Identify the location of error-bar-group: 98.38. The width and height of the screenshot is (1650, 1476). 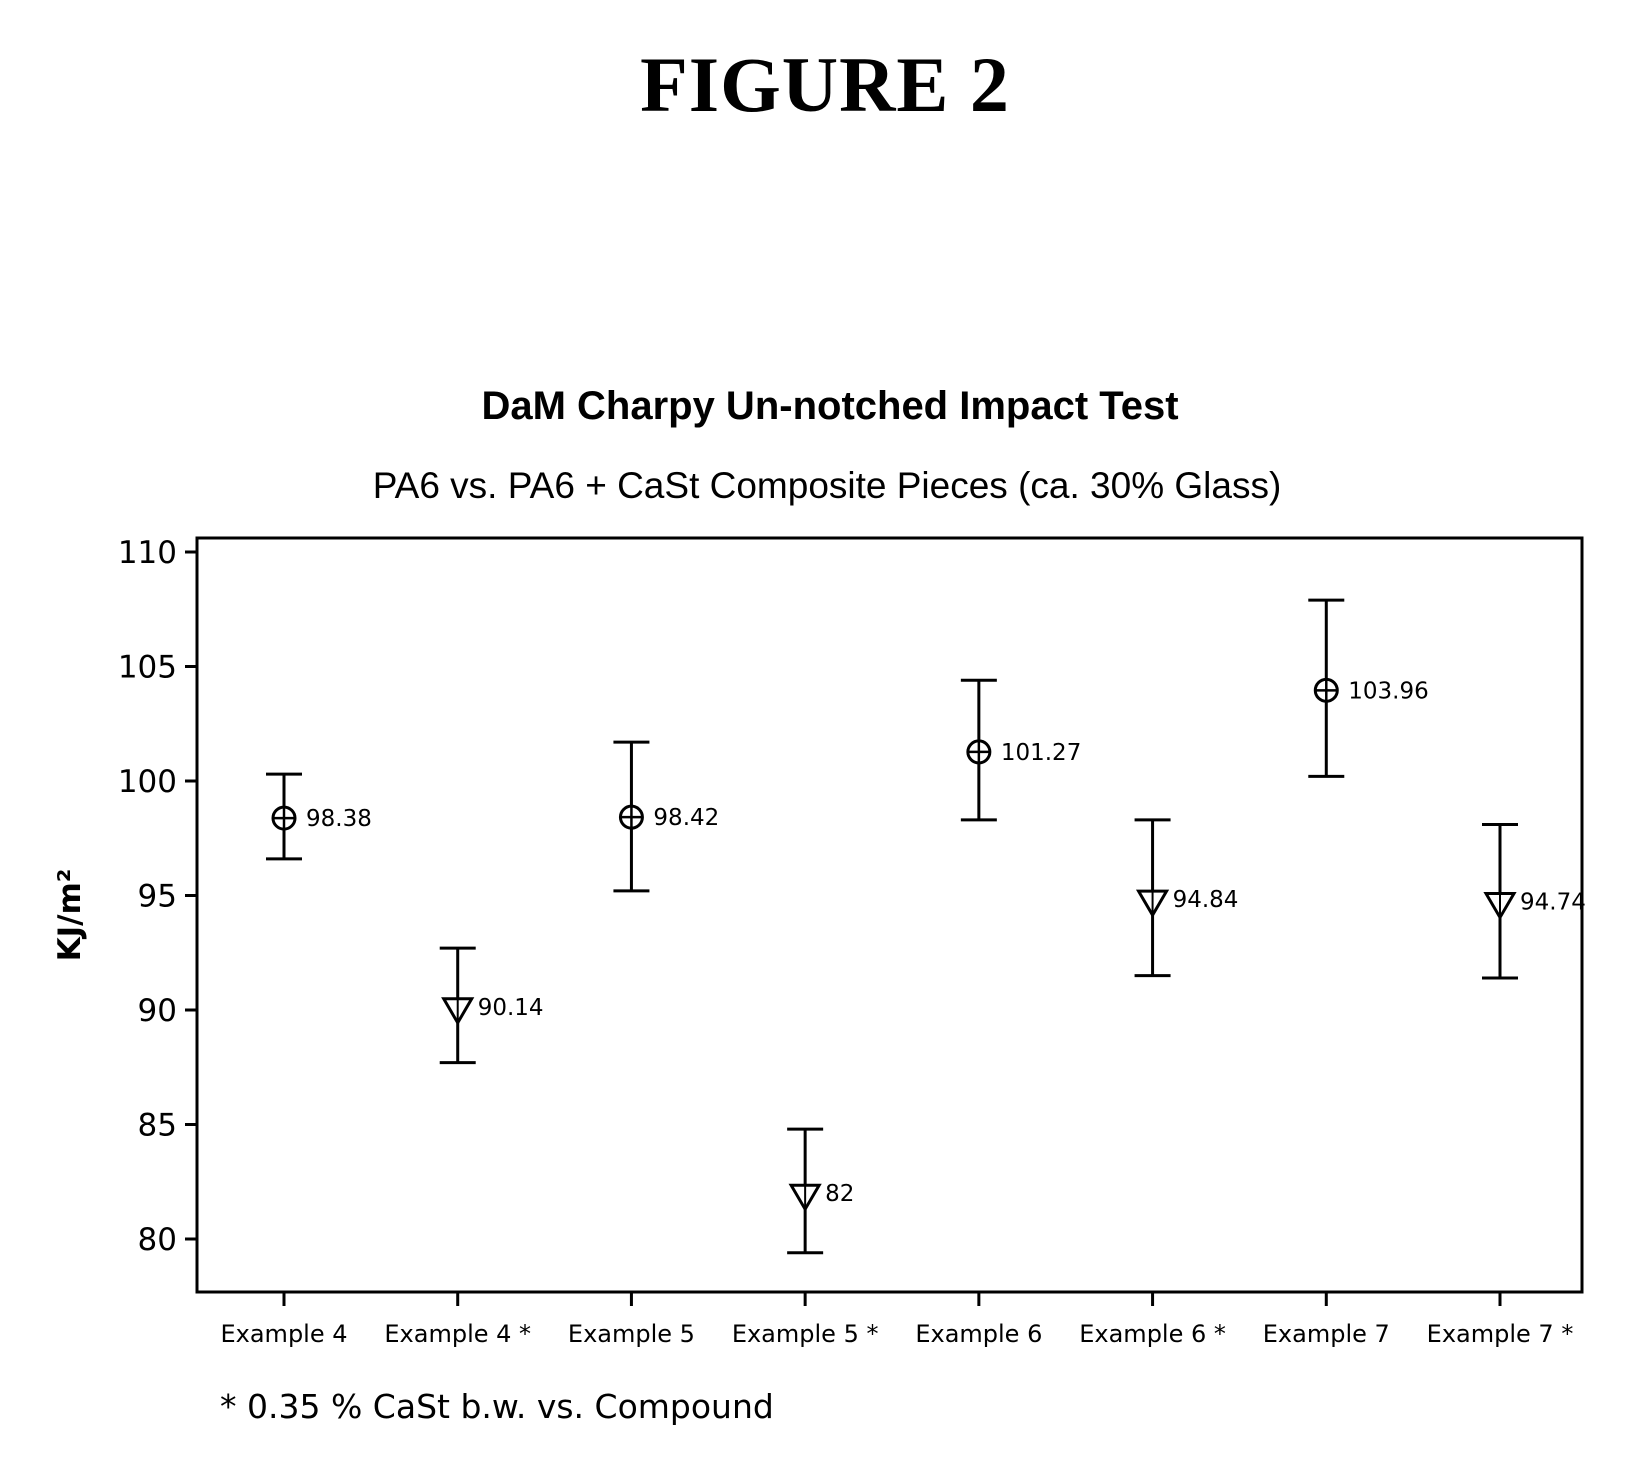
(319, 816).